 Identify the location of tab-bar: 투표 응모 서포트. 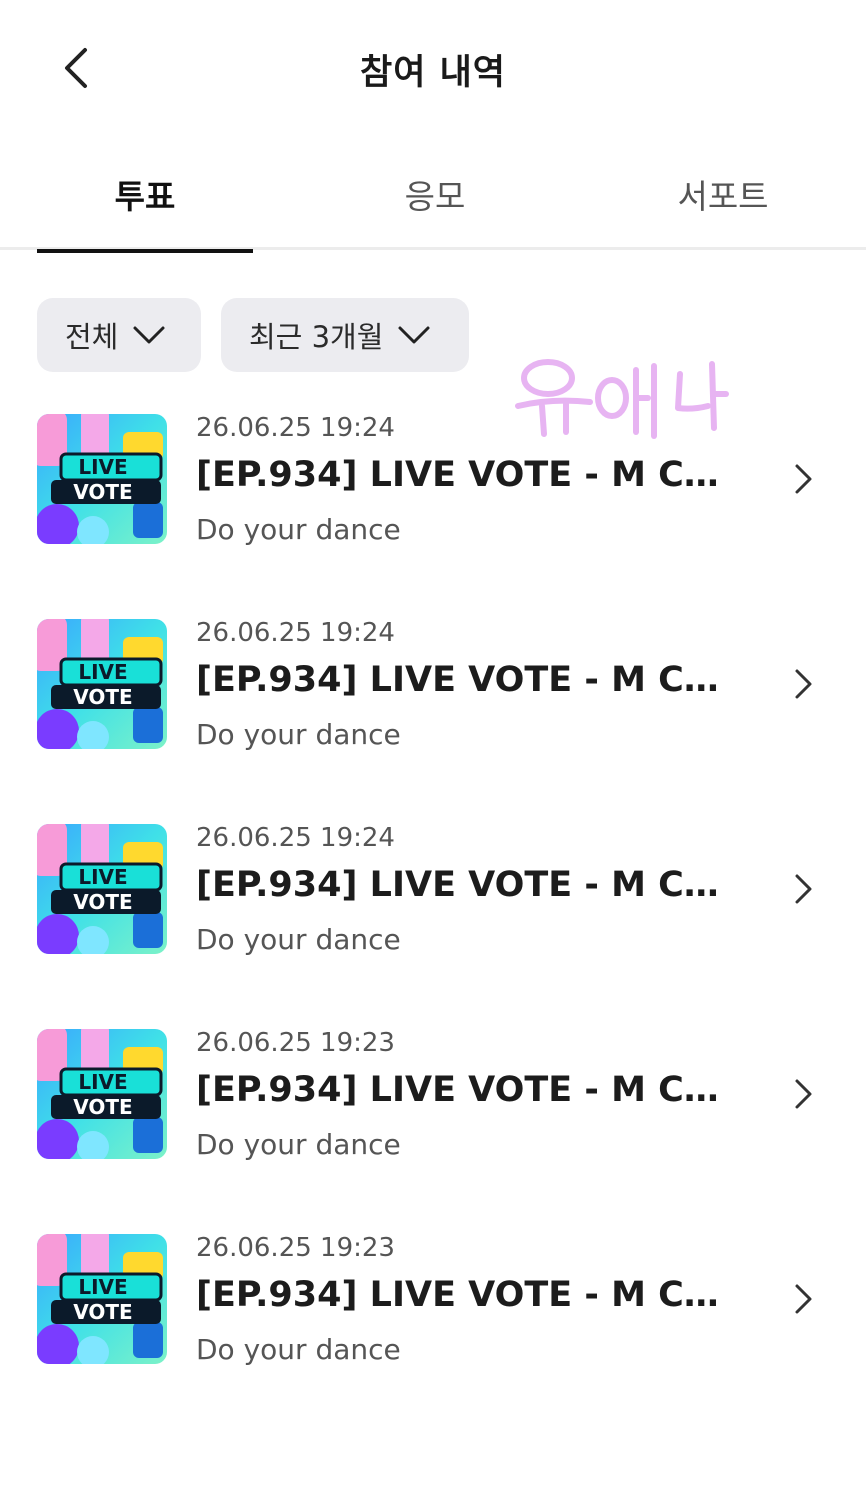
(433, 201).